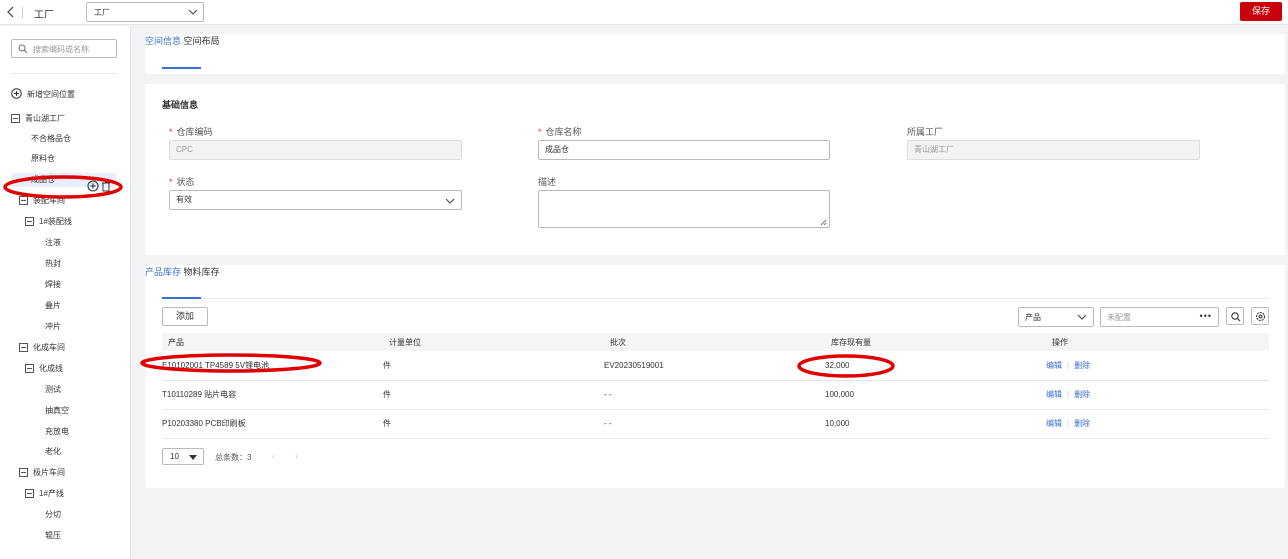 Image resolution: width=1288 pixels, height=559 pixels. Describe the element at coordinates (106, 186) in the screenshot. I see `delete-icon` at that location.